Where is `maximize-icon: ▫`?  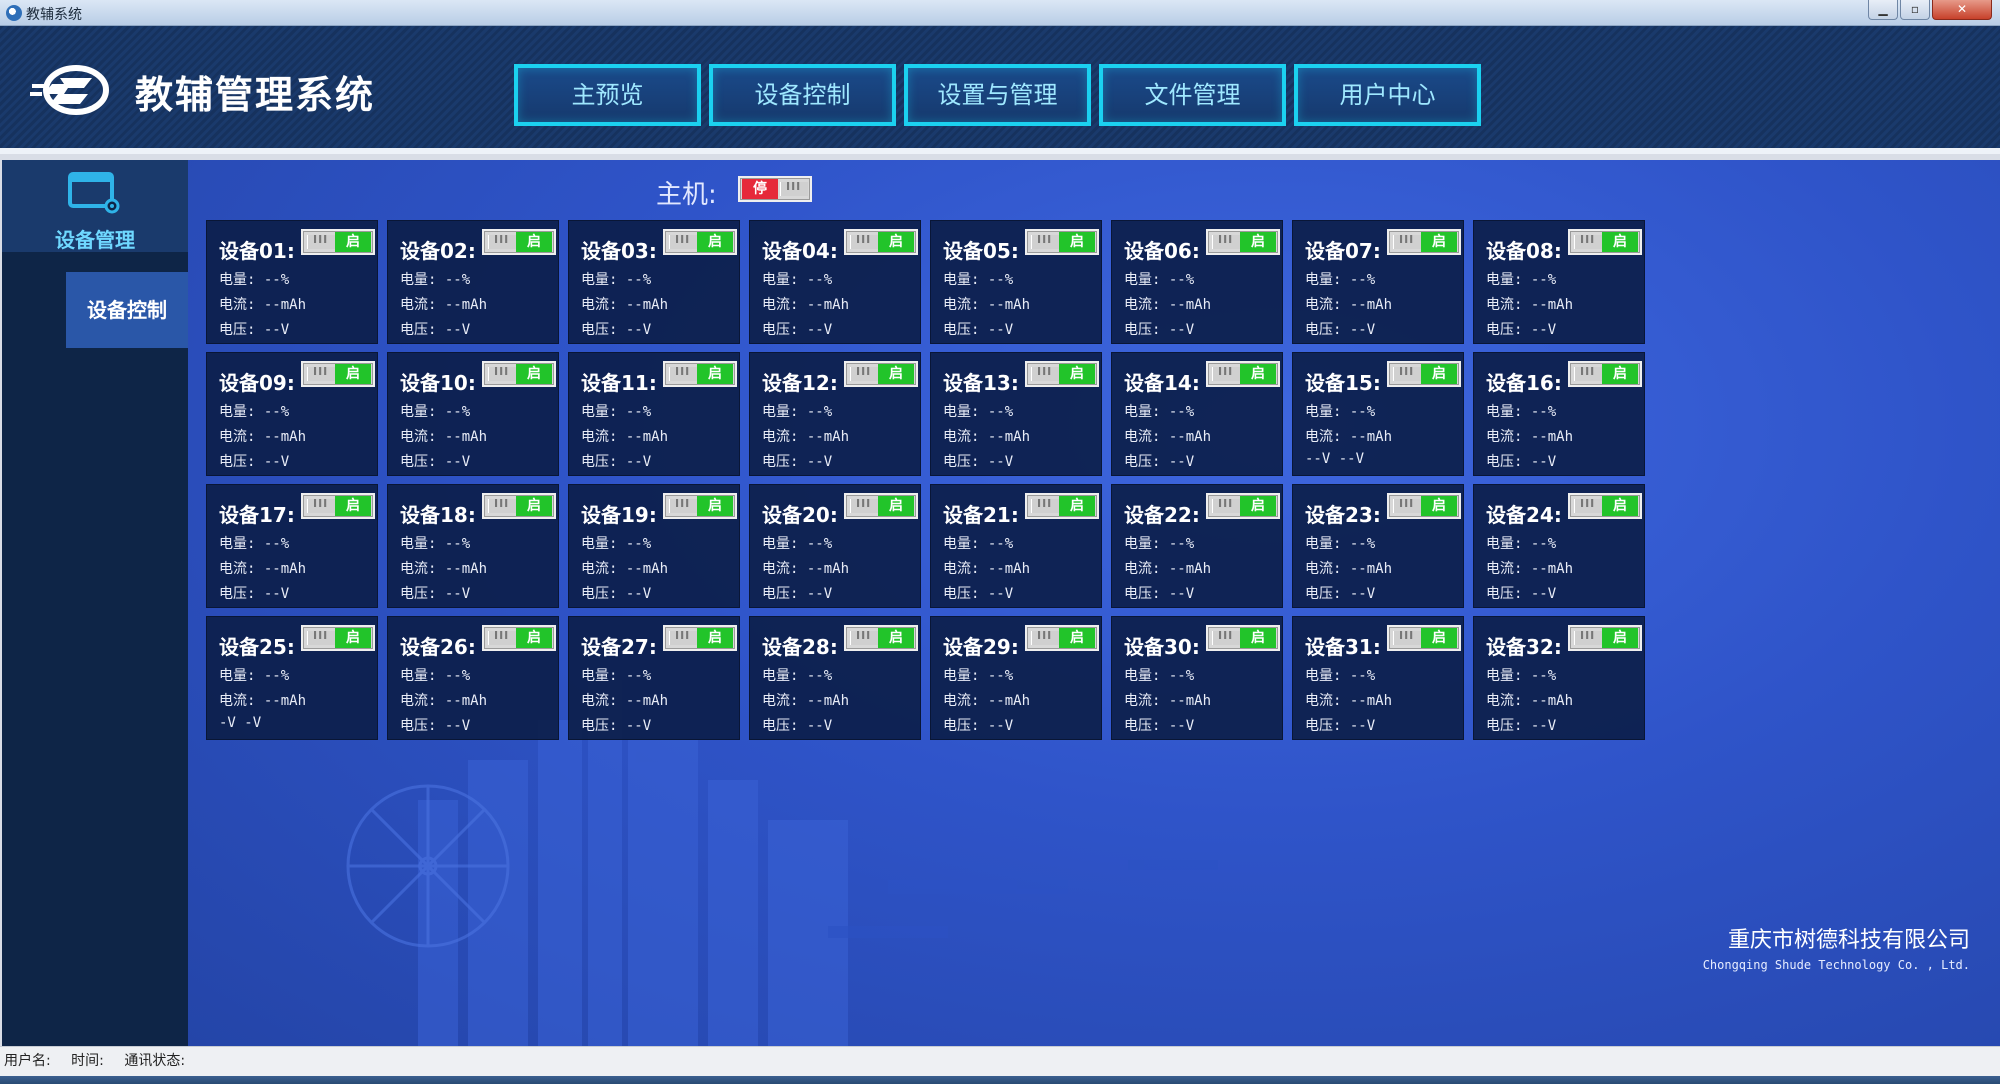
maximize-icon: ▫ is located at coordinates (1915, 10).